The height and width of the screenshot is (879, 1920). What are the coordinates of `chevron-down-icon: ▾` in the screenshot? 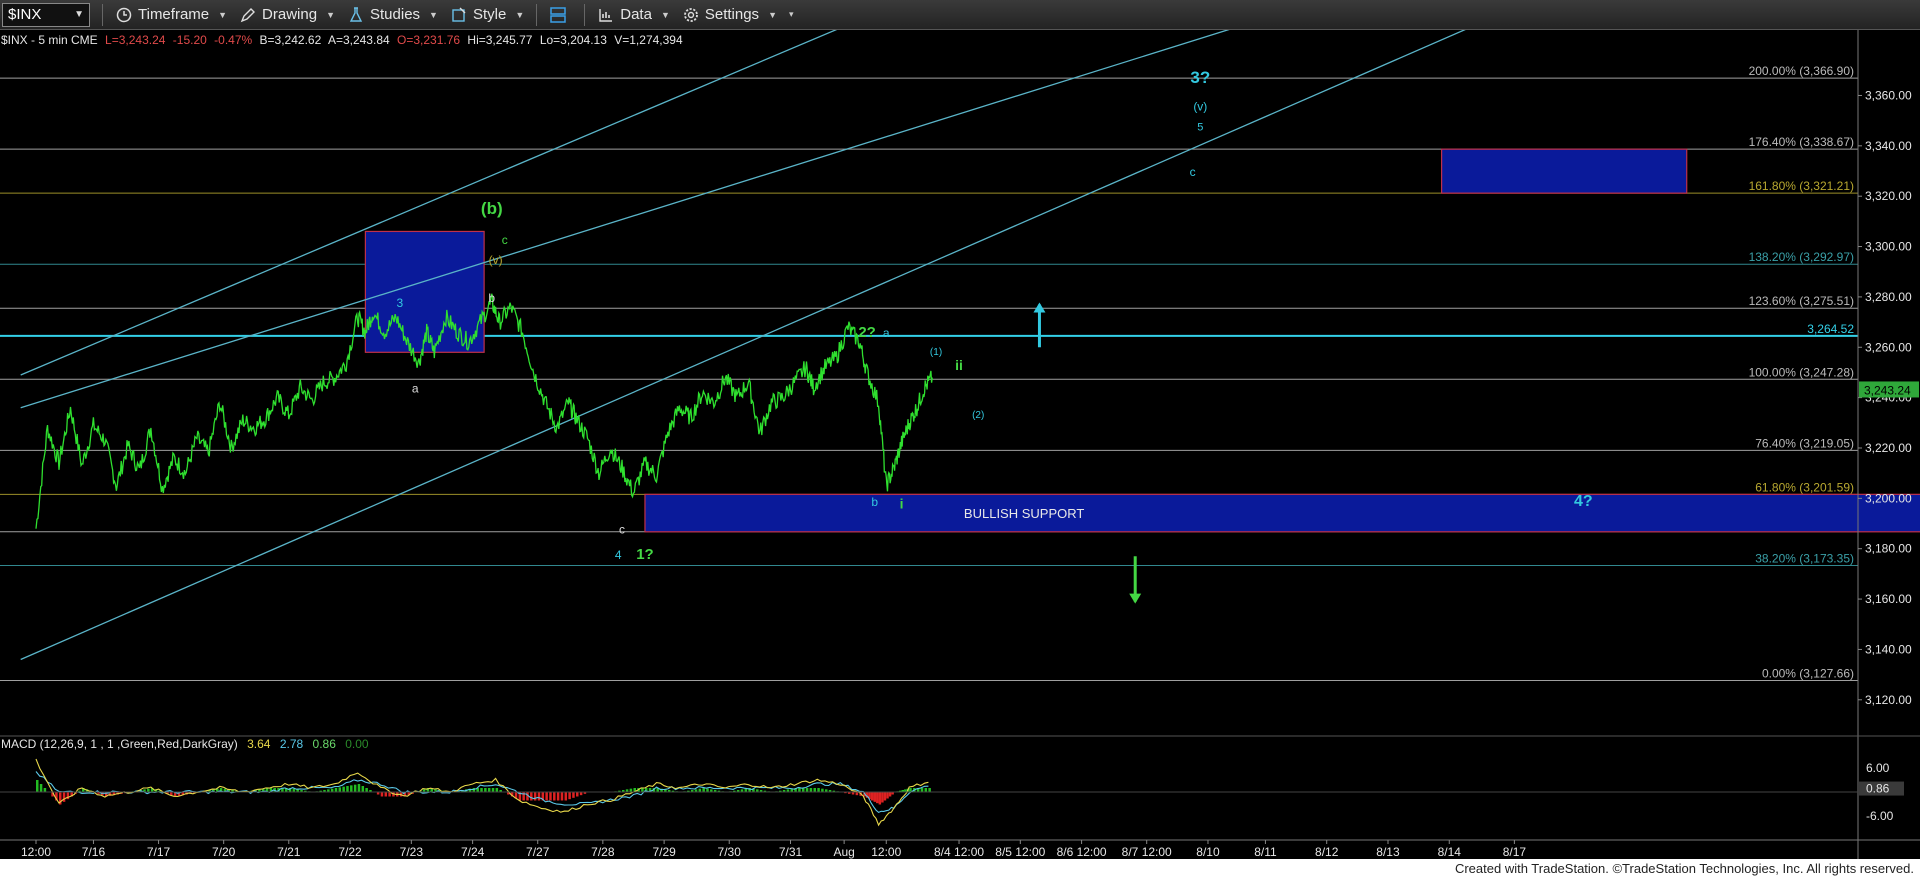 It's located at (791, 14).